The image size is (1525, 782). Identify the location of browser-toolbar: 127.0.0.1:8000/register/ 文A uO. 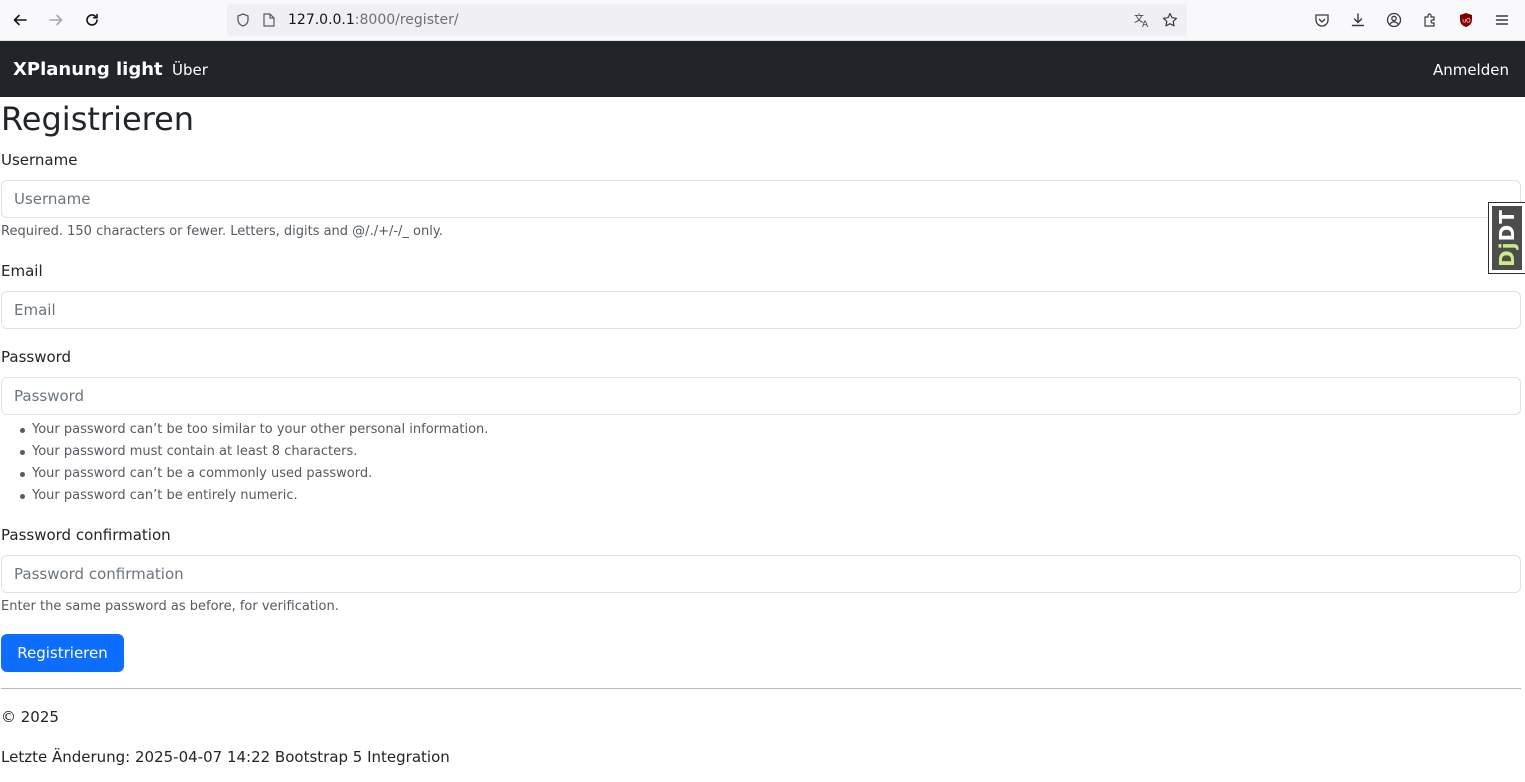
(762, 20).